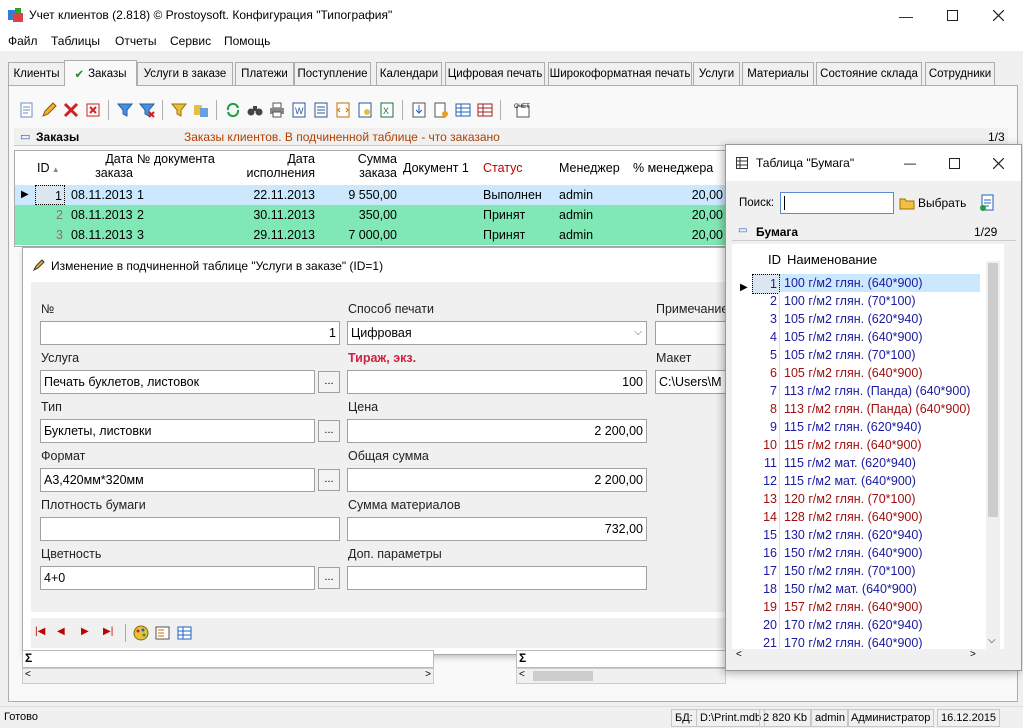 The height and width of the screenshot is (728, 1023). What do you see at coordinates (177, 480) in the screenshot?
I see `format-field: А3,420мм*320мм` at bounding box center [177, 480].